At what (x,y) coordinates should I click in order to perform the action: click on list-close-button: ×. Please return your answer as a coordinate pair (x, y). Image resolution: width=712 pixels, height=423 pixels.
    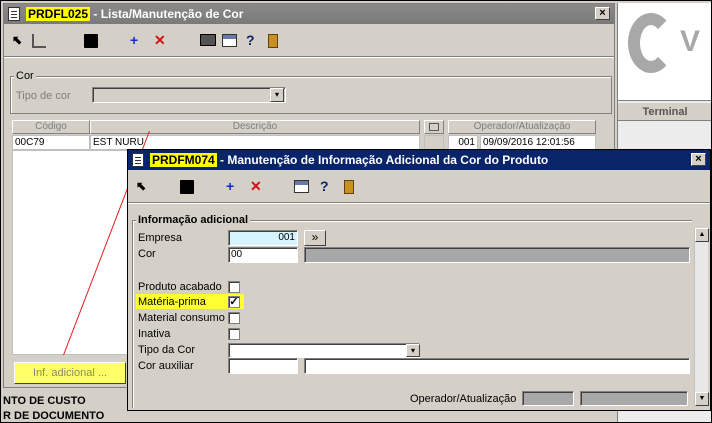
    Looking at the image, I should click on (602, 13).